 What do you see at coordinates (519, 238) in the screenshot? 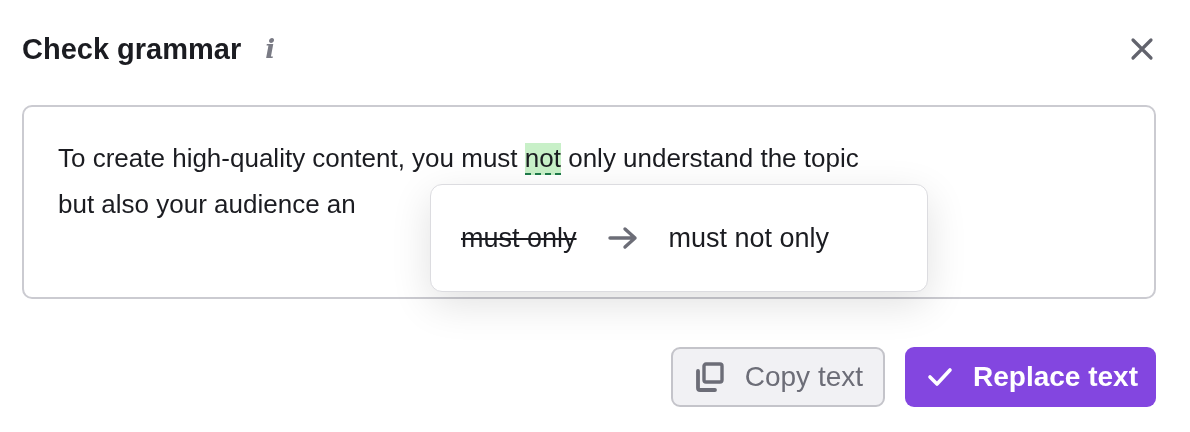
I see `original-phrase: must only` at bounding box center [519, 238].